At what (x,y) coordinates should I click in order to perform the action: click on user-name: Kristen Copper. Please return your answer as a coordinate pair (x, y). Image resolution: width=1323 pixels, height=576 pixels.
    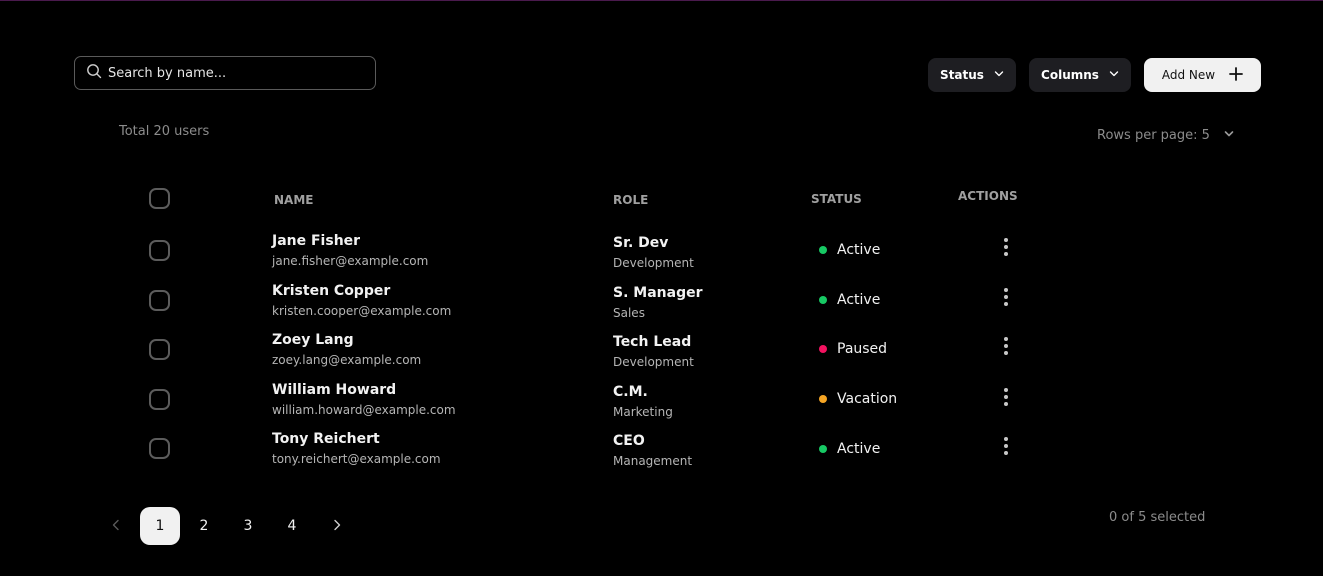
    Looking at the image, I should click on (331, 291).